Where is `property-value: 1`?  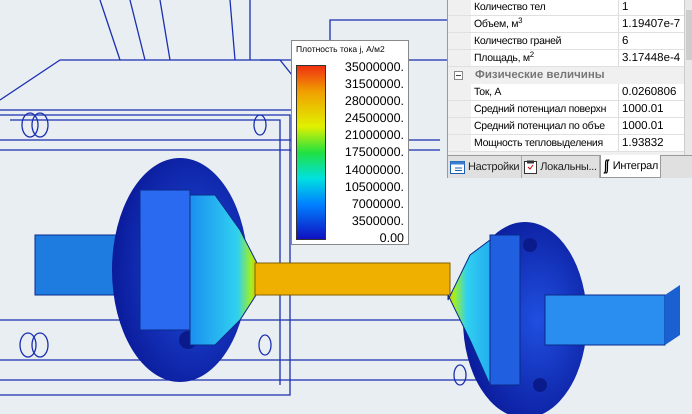
property-value: 1 is located at coordinates (651, 7).